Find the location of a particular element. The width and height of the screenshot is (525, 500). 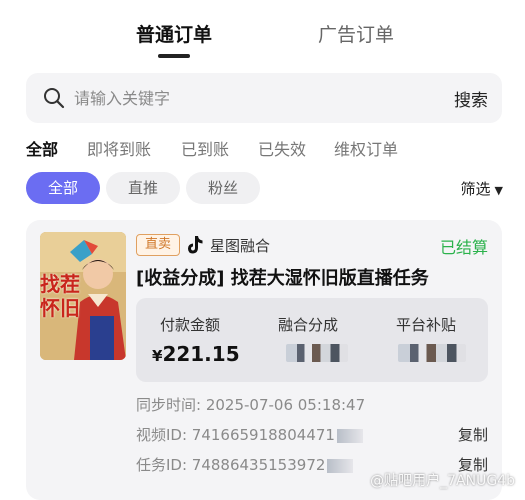

tab-status-expired: 已失效 is located at coordinates (282, 148).